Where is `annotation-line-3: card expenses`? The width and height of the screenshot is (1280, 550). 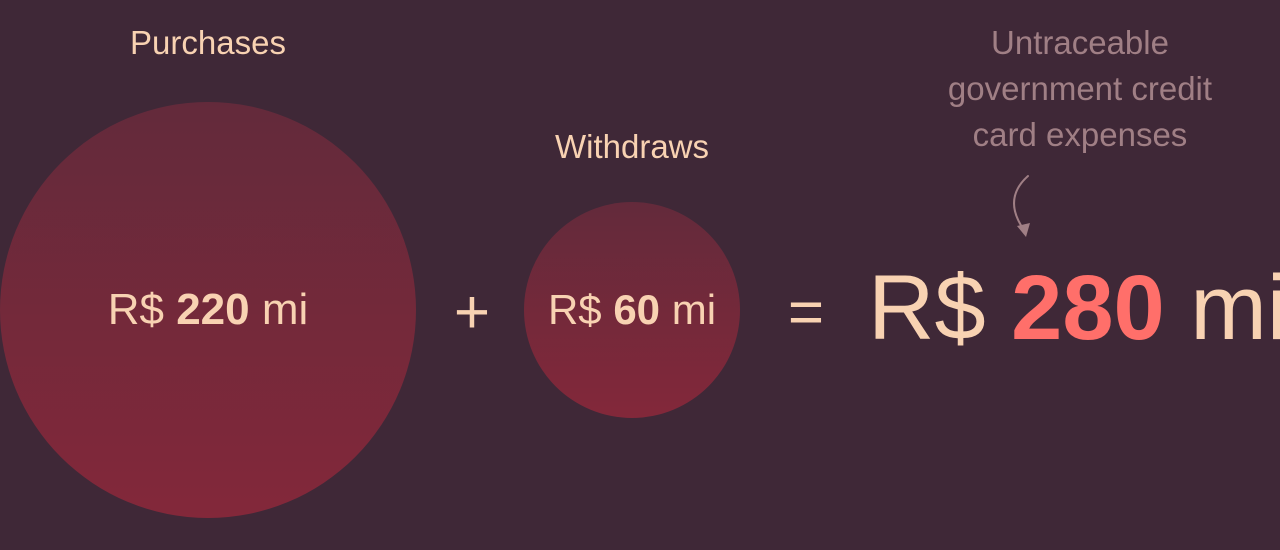
annotation-line-3: card expenses is located at coordinates (1080, 134).